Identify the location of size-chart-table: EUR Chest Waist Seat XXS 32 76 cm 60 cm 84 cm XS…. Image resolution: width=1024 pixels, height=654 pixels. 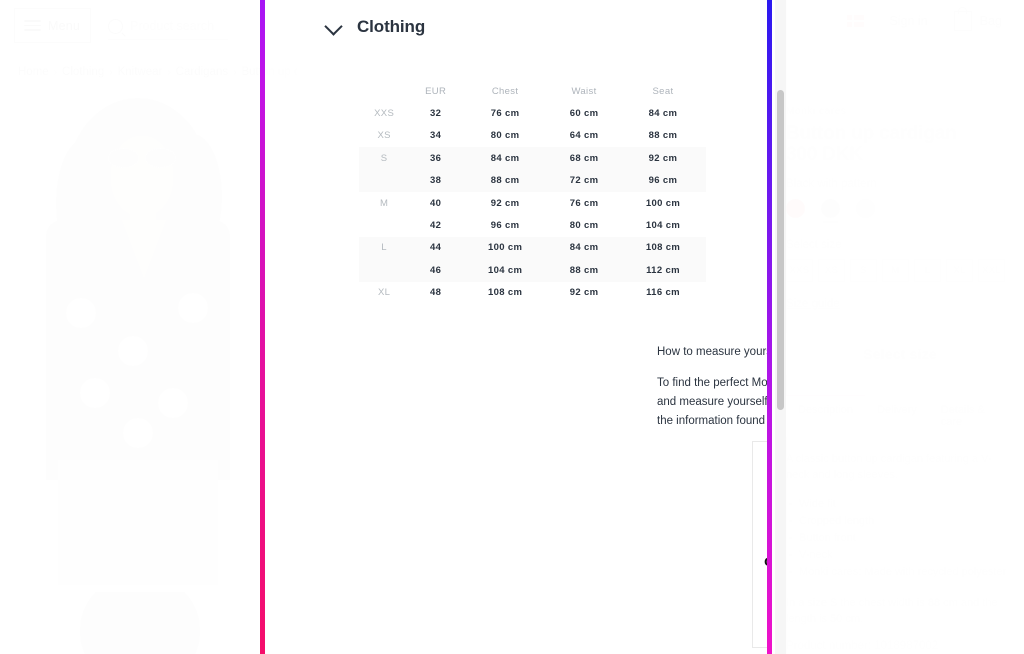
(532, 192).